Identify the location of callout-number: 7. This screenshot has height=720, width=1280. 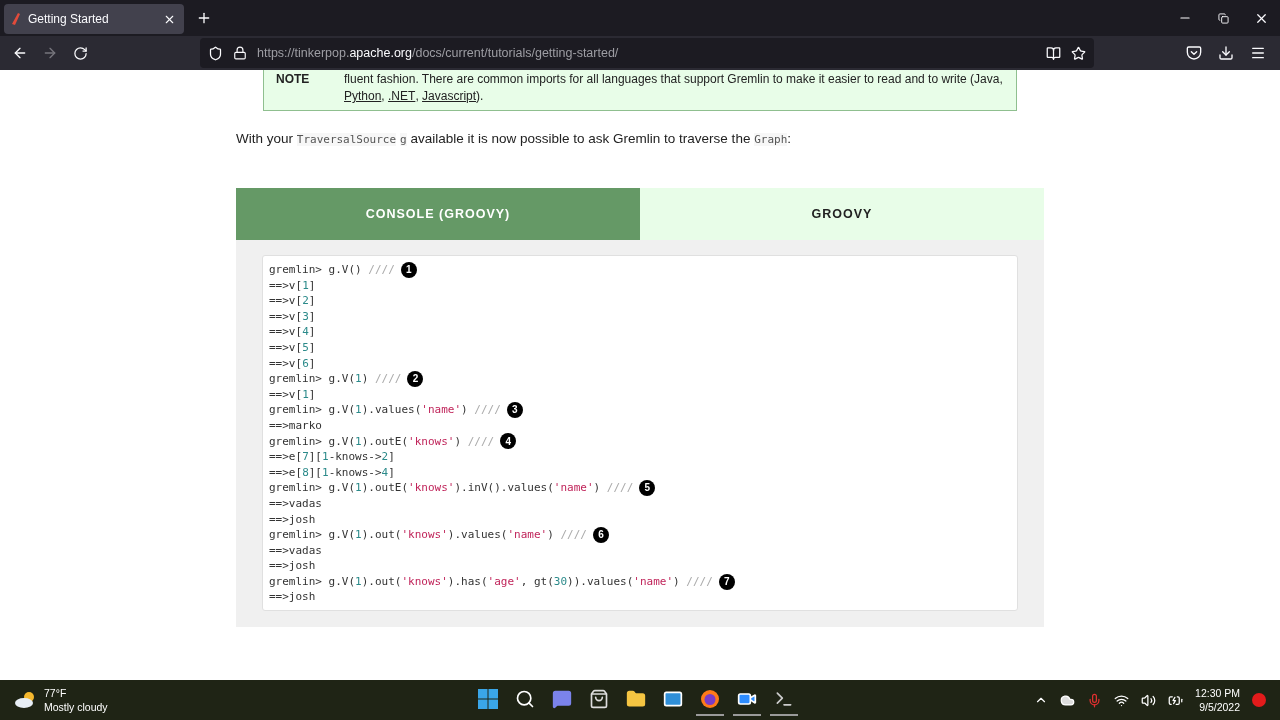
(726, 581).